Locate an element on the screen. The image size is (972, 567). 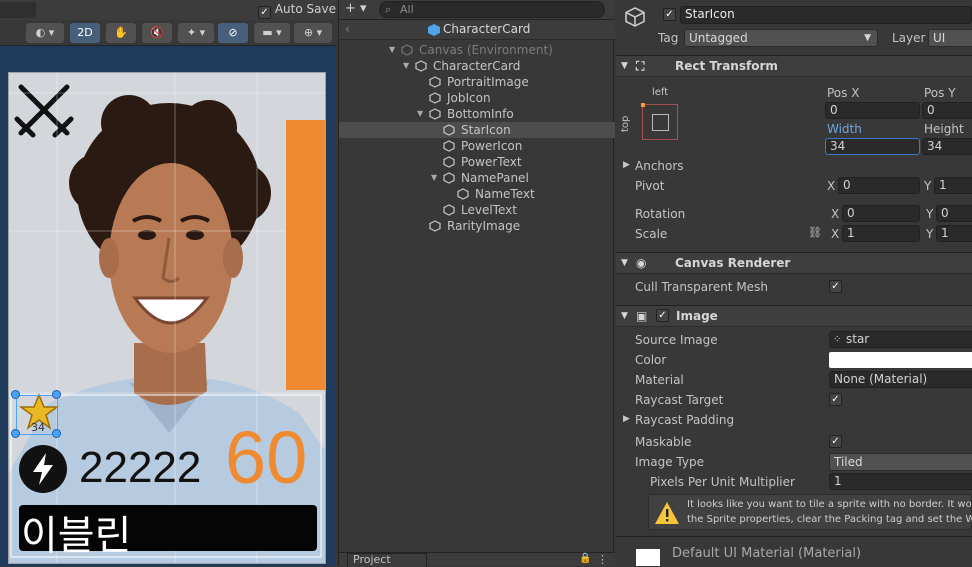
hierarchy-row-charactercard: ▼ CharacterCard is located at coordinates (477, 66).